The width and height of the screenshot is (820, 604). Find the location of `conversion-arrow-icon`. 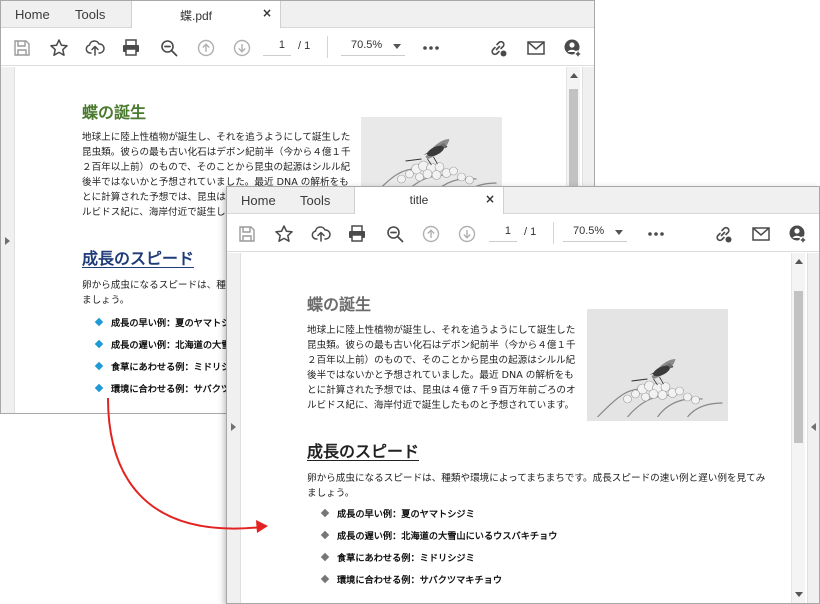

conversion-arrow-icon is located at coordinates (187, 465).